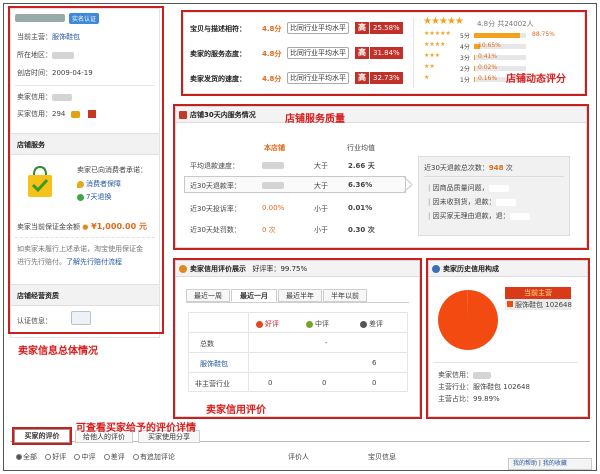 This screenshot has height=474, width=600. What do you see at coordinates (269, 230) in the screenshot?
I see `service-row-shop: 0 次` at bounding box center [269, 230].